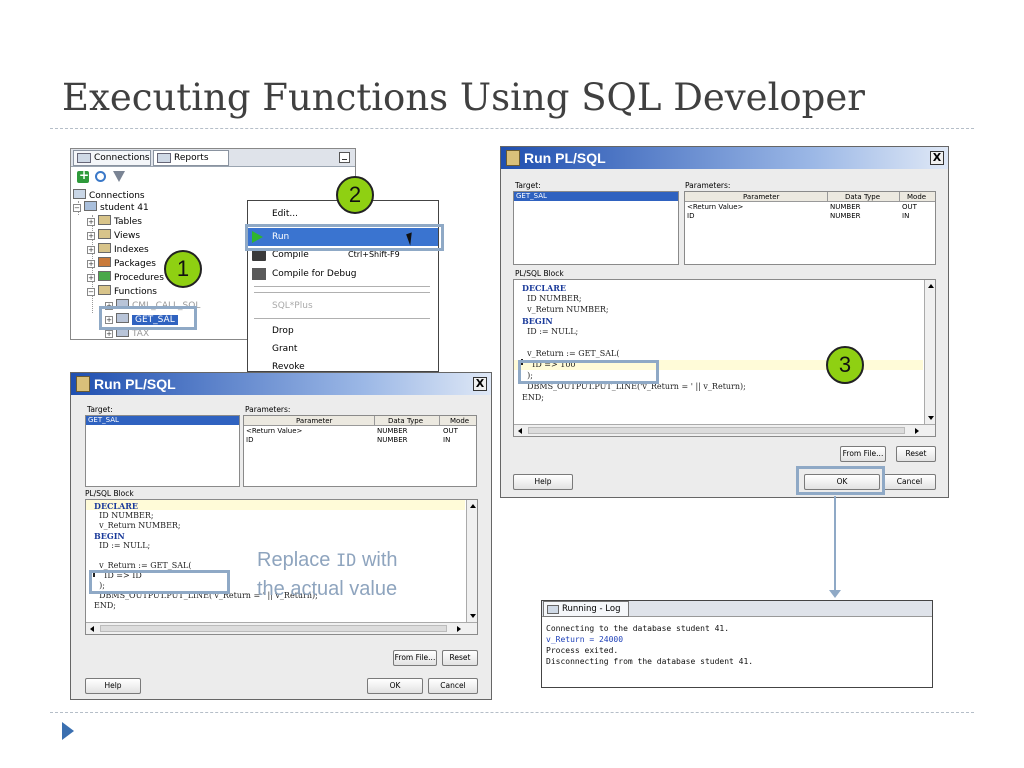 This screenshot has width=1024, height=768. I want to click on highlight-id-value, so click(588, 372).